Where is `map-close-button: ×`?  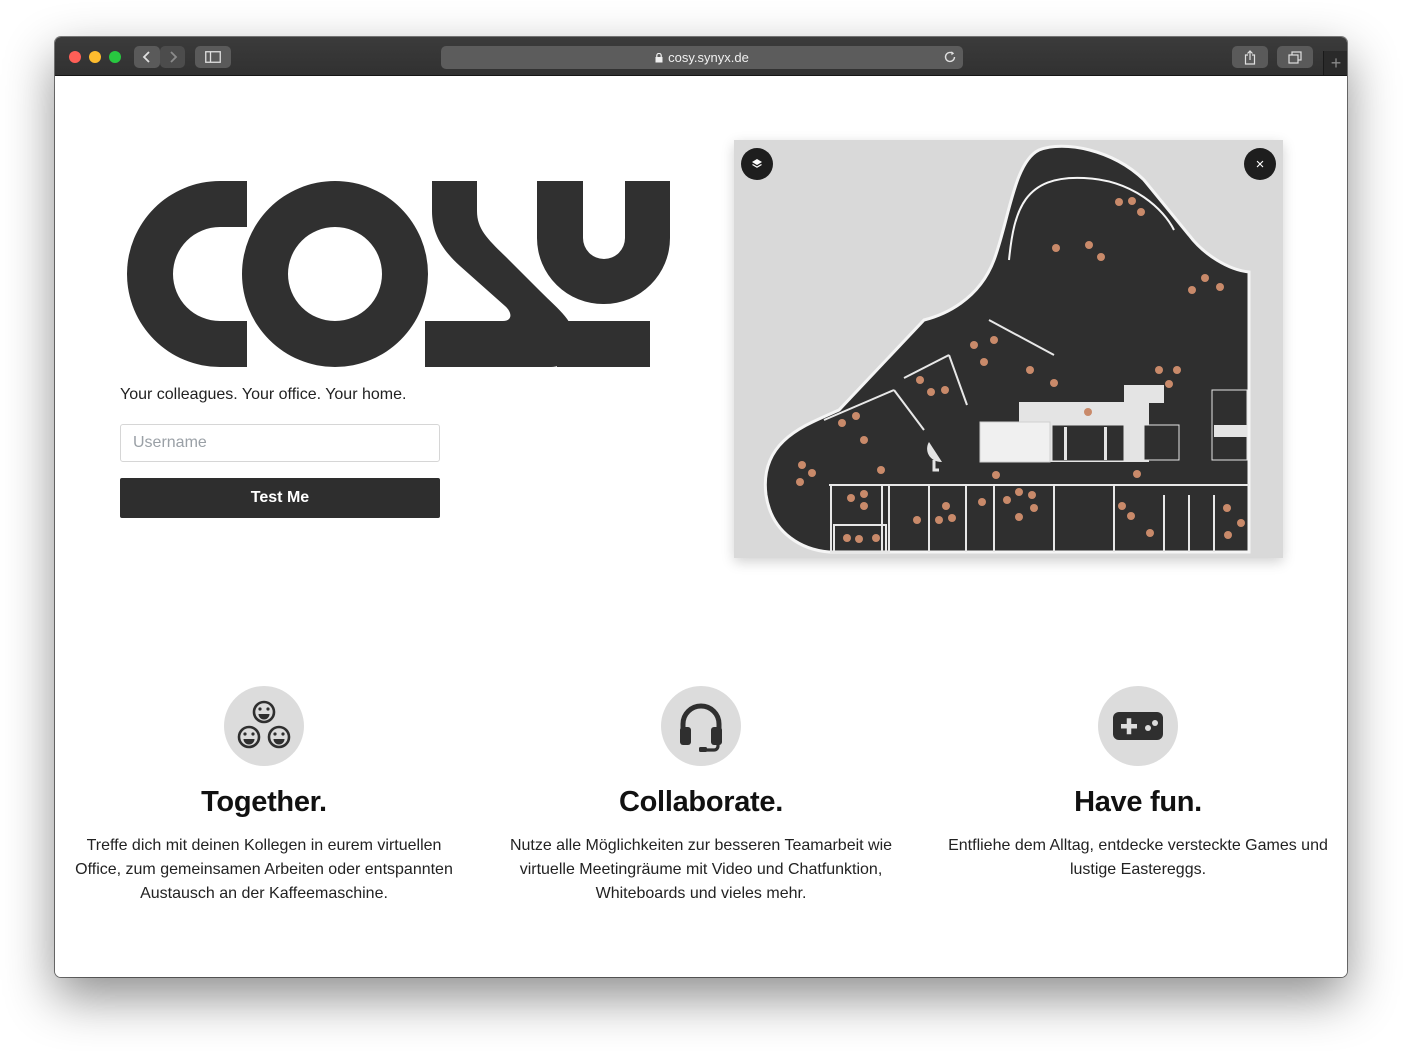
map-close-button: × is located at coordinates (1260, 164).